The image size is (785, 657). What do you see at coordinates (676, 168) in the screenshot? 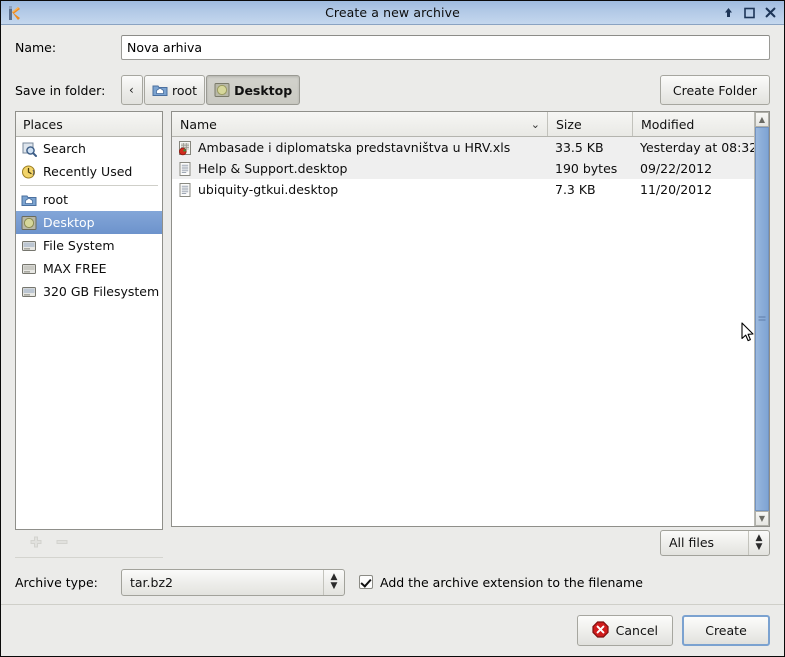
I see `file-modified-cell: 09/22/2012` at bounding box center [676, 168].